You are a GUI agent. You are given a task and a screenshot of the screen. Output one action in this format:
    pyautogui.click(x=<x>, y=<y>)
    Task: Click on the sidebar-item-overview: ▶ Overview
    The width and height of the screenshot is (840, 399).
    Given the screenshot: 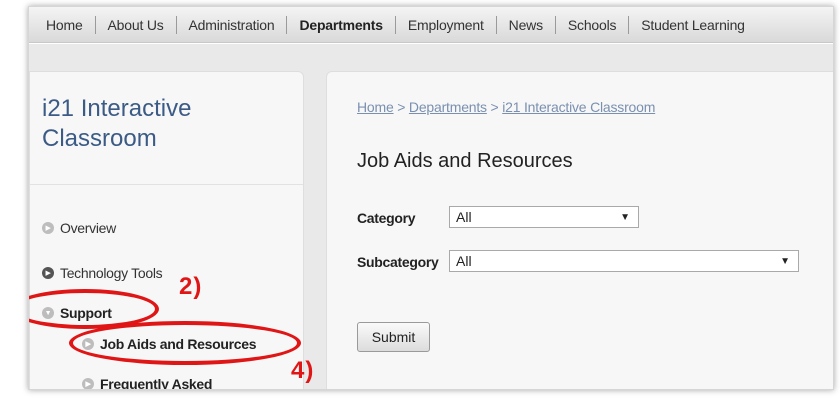 What is the action you would take?
    pyautogui.click(x=79, y=228)
    